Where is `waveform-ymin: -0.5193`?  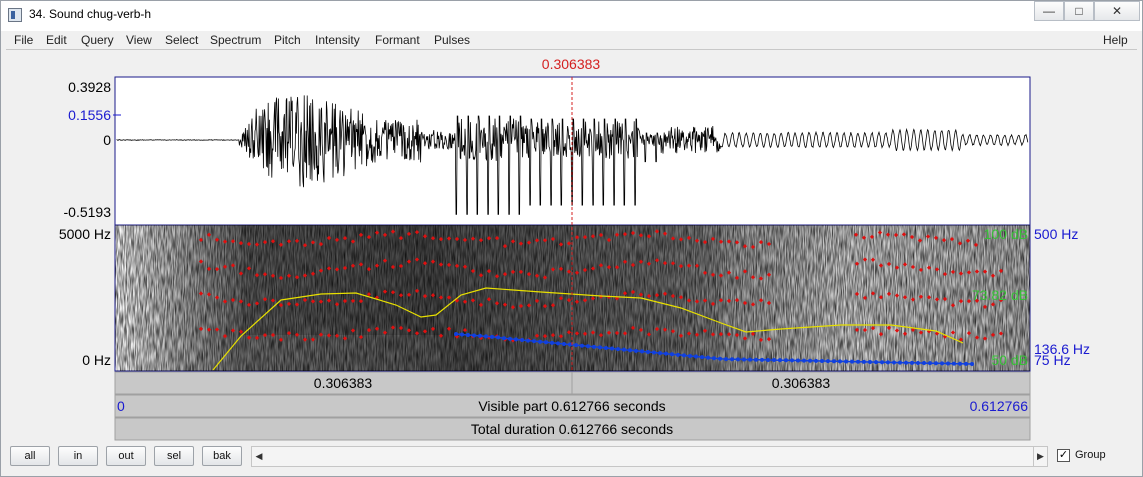 waveform-ymin: -0.5193 is located at coordinates (88, 212).